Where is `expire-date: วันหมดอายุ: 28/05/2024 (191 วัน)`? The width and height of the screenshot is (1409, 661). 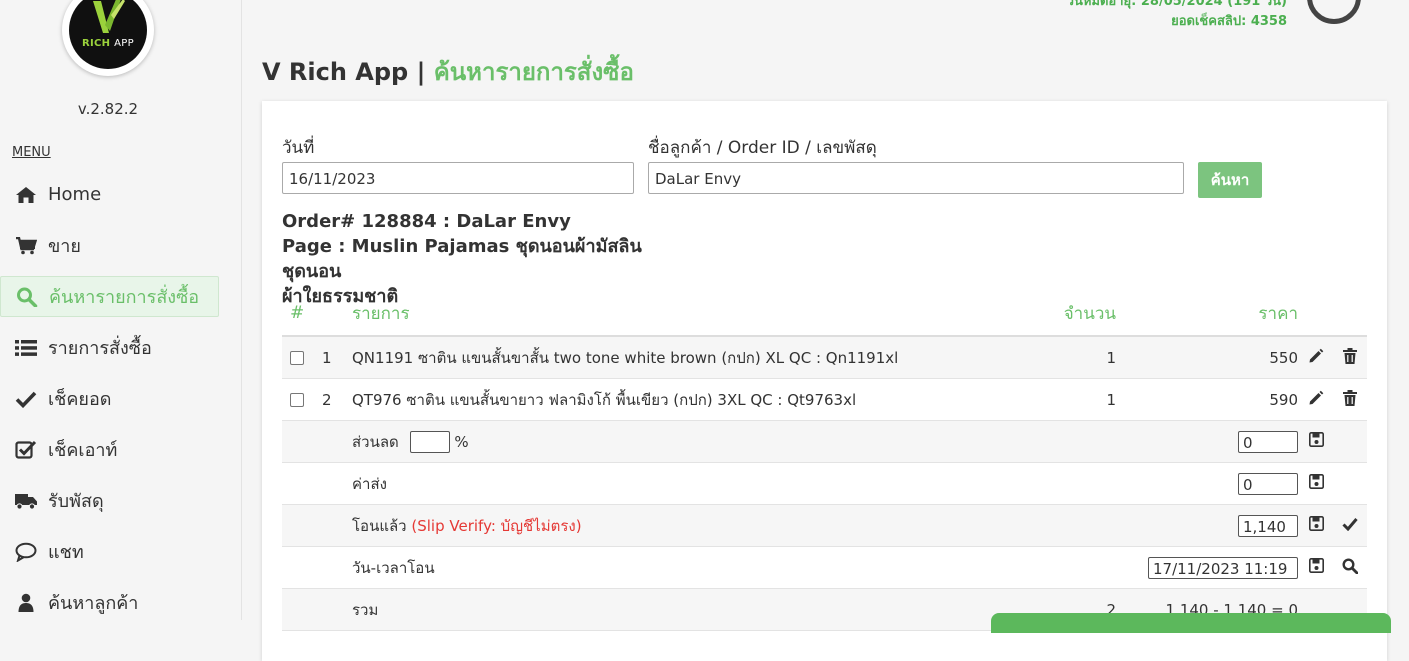 expire-date: วันหมดอายุ: 28/05/2024 (191 วัน) is located at coordinates (1176, 4).